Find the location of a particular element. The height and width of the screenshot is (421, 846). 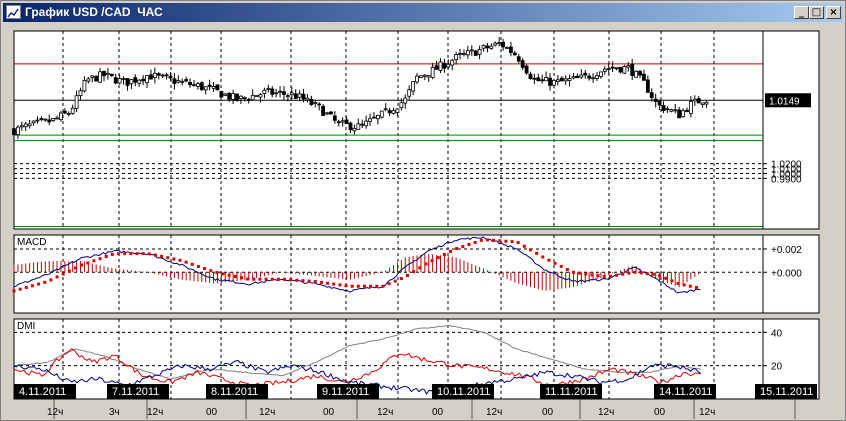

y-tick-label: 0.9900 is located at coordinates (786, 179).